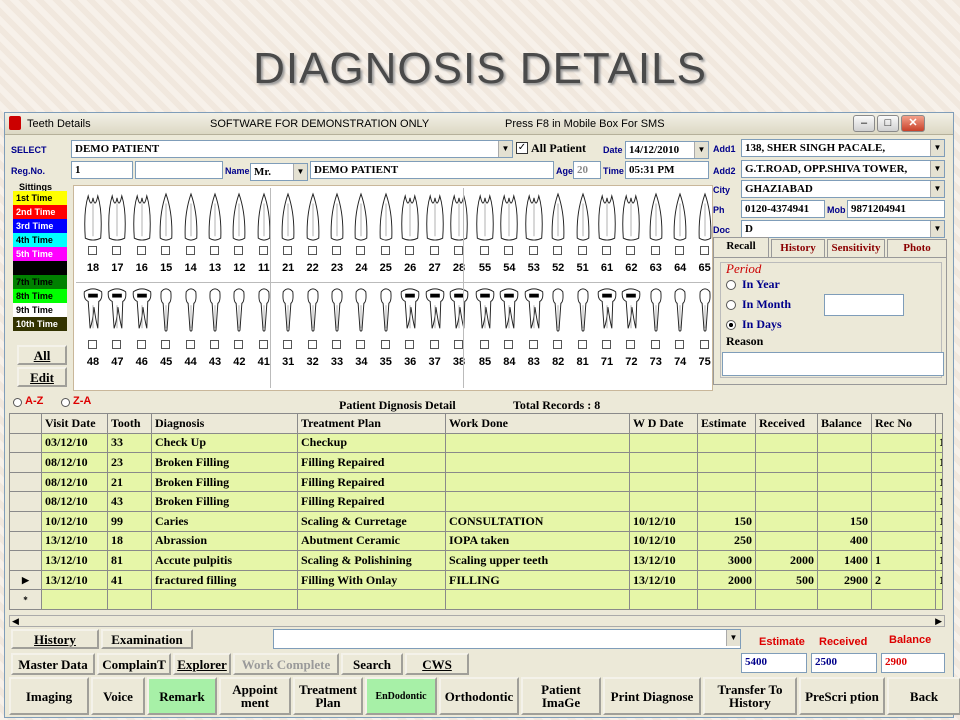 The height and width of the screenshot is (720, 960). What do you see at coordinates (288, 217) in the screenshot?
I see `tooth-21-icon` at bounding box center [288, 217].